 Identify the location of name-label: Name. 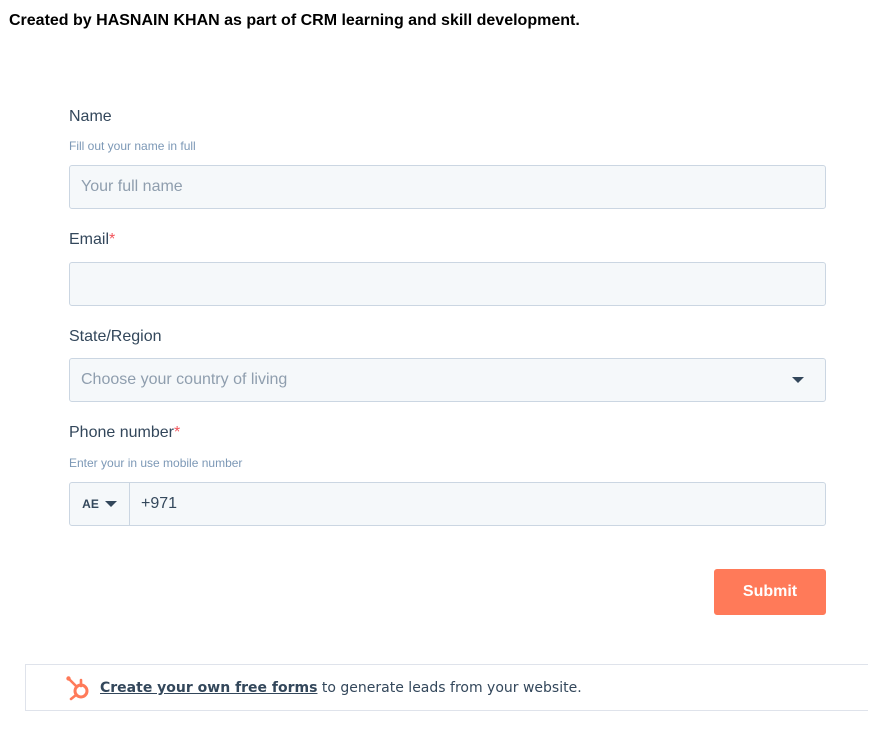
(90, 117).